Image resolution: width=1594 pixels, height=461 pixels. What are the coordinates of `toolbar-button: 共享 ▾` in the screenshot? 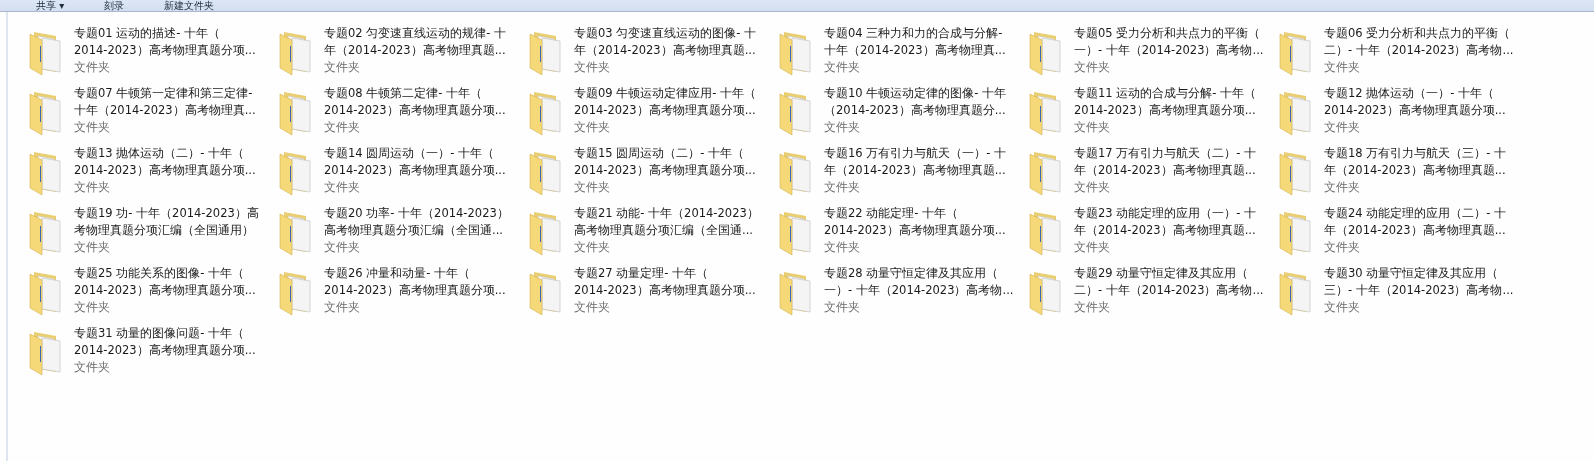 It's located at (50, 5).